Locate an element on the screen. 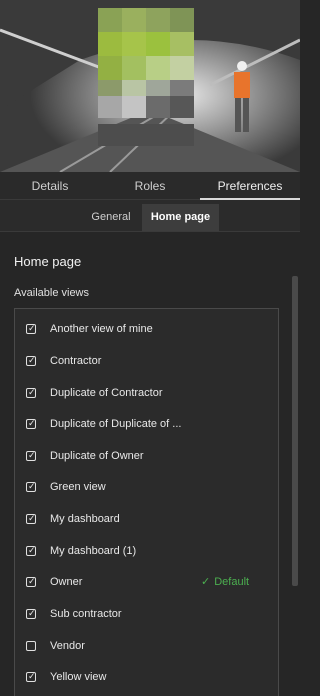 This screenshot has height=696, width=320. list-item: ✓ Sub contractor is located at coordinates (146, 613).